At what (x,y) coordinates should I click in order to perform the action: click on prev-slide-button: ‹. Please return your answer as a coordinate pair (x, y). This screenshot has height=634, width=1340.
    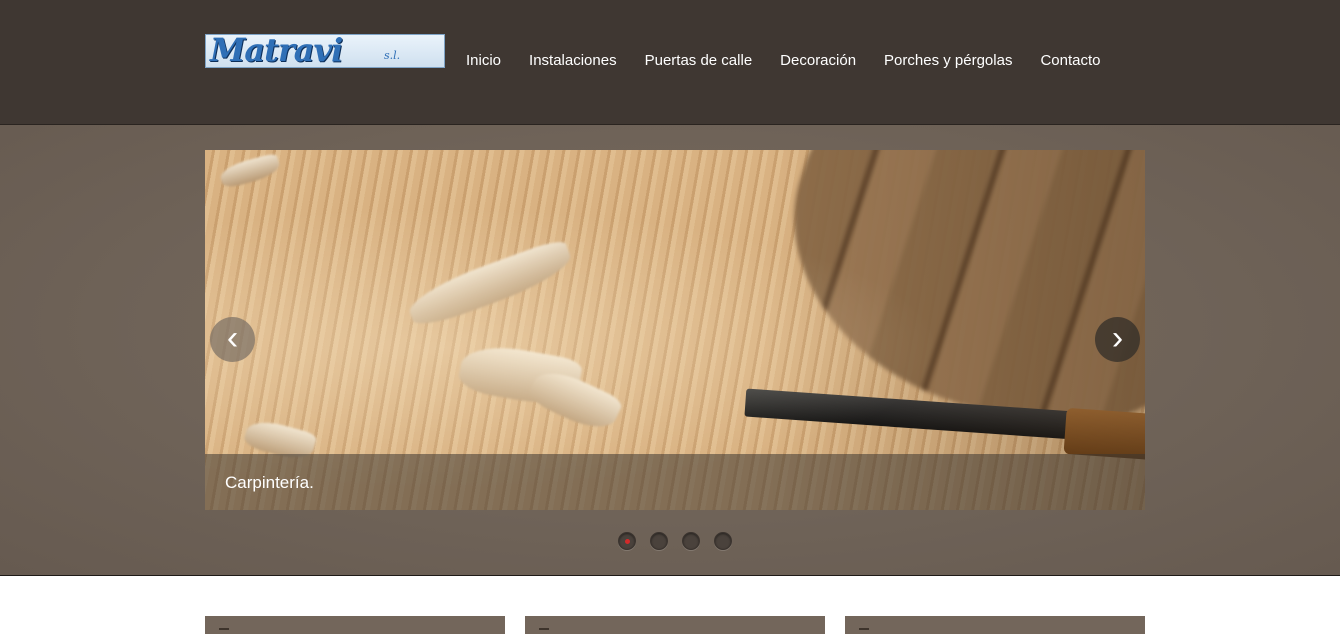
    Looking at the image, I should click on (232, 339).